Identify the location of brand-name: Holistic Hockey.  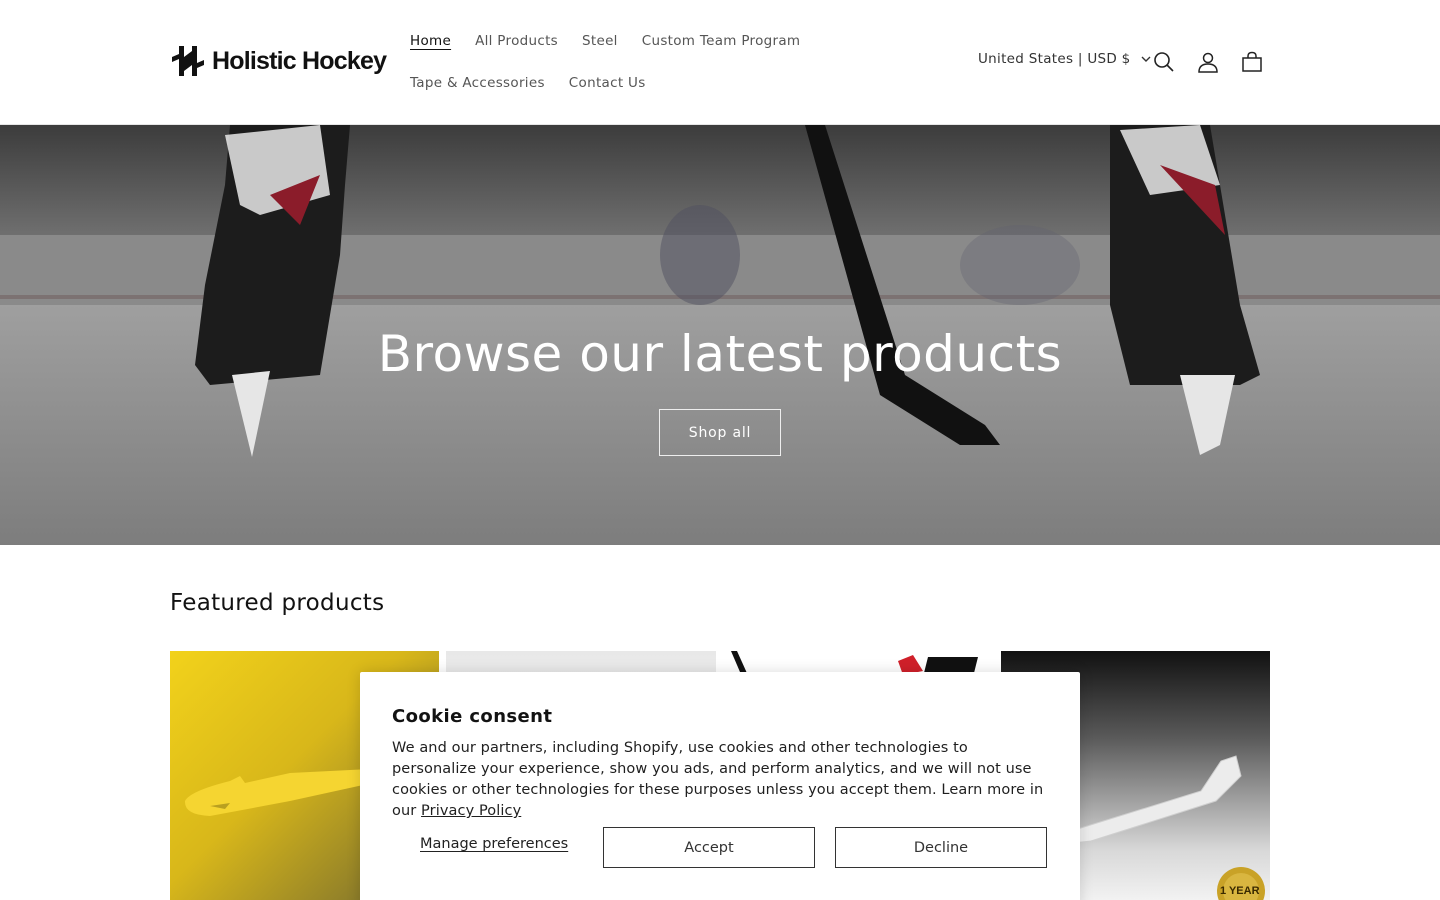
(299, 60).